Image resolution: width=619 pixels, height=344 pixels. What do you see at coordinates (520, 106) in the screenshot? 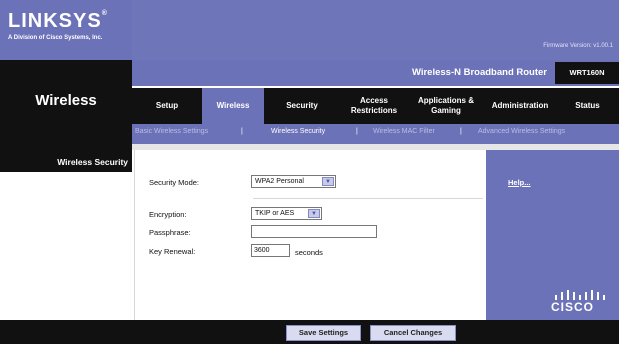
I see `tab-administration: Administration` at bounding box center [520, 106].